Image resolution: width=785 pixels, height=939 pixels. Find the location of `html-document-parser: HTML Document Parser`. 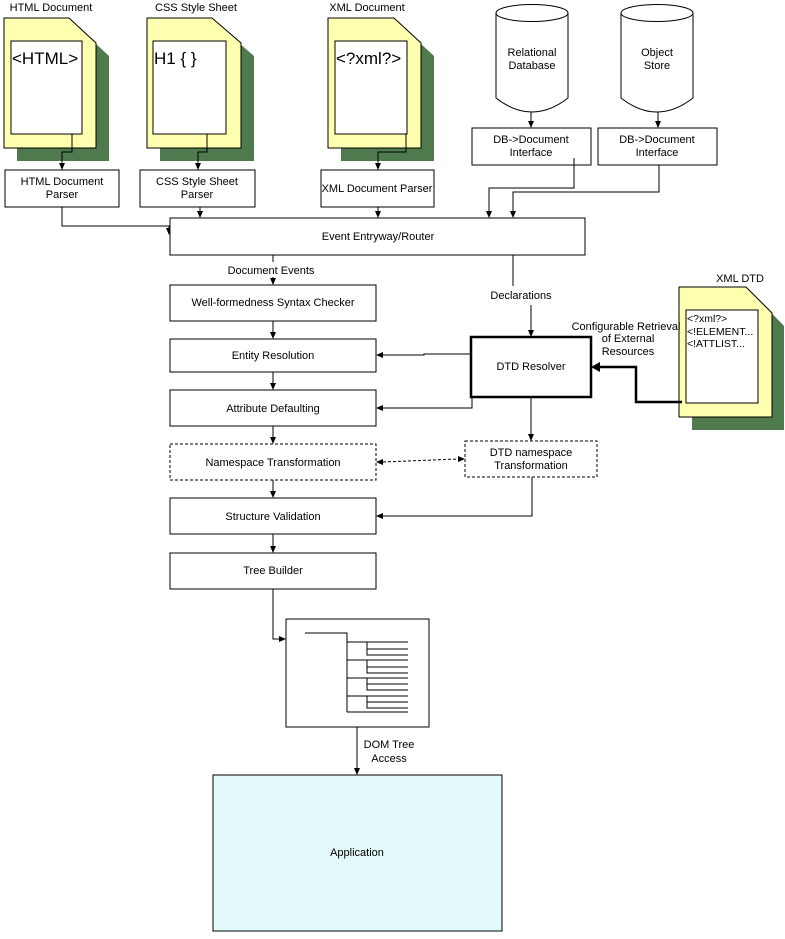

html-document-parser: HTML Document Parser is located at coordinates (62, 188).